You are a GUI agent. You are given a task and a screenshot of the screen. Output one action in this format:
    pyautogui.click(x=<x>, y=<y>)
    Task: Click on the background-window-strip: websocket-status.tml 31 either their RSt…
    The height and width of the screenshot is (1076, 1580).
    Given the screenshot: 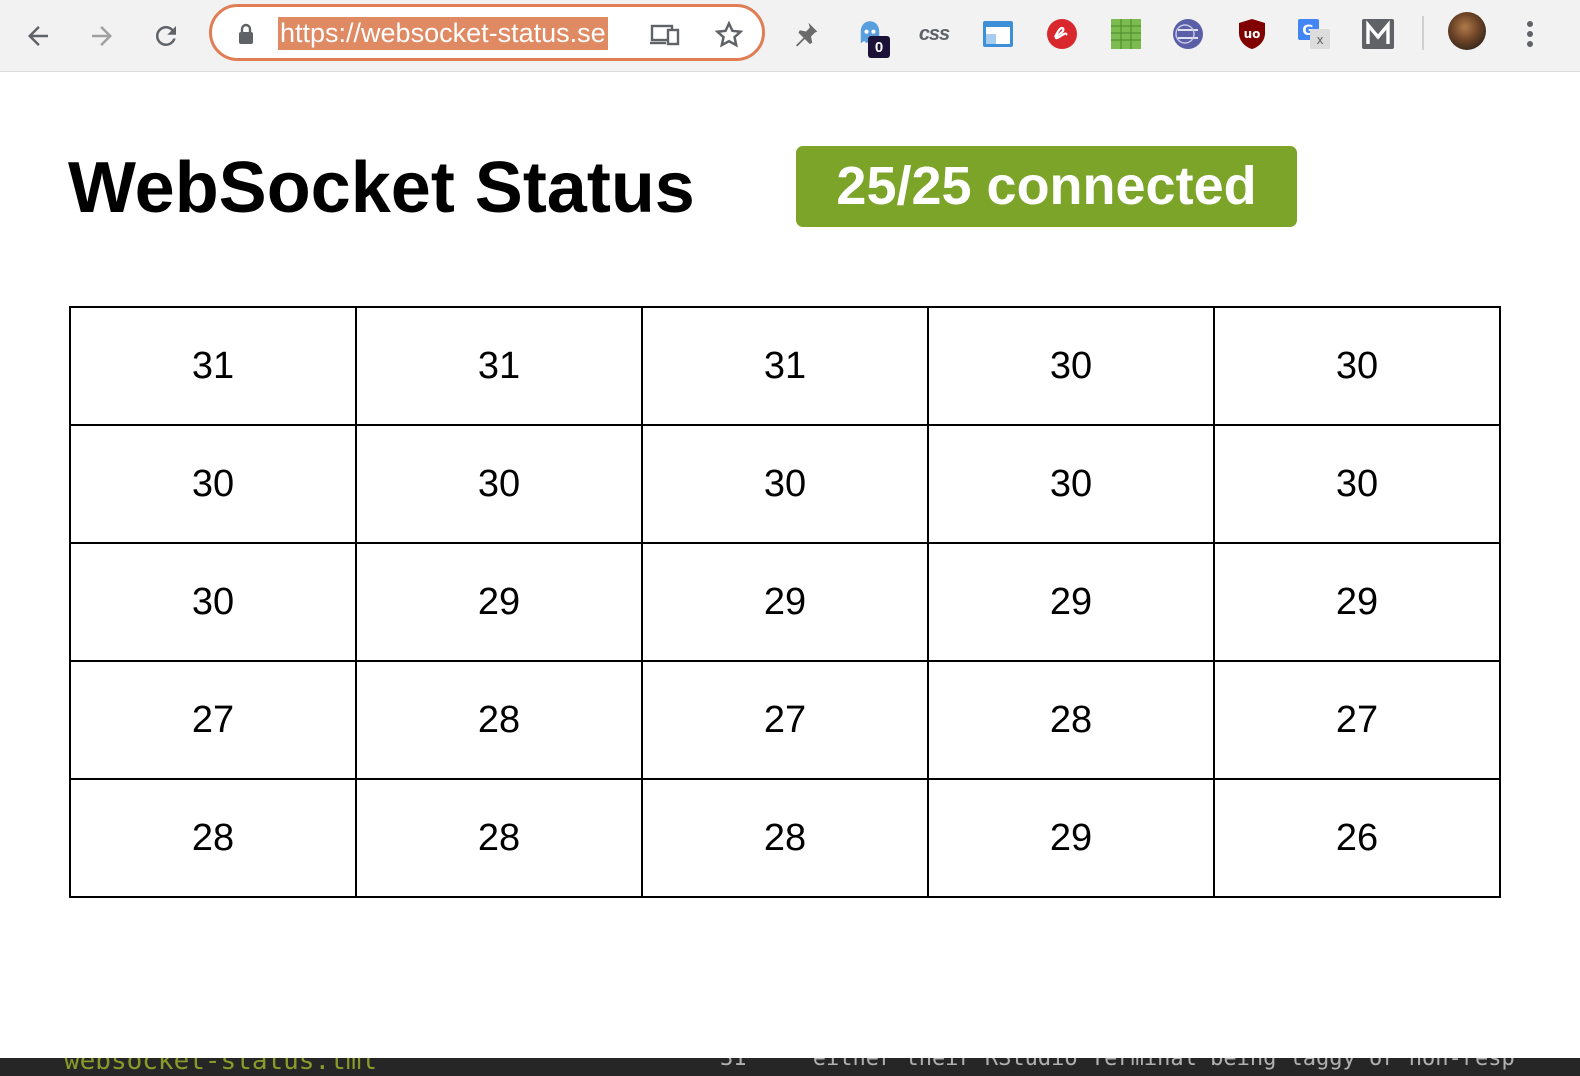 What is the action you would take?
    pyautogui.click(x=790, y=1067)
    